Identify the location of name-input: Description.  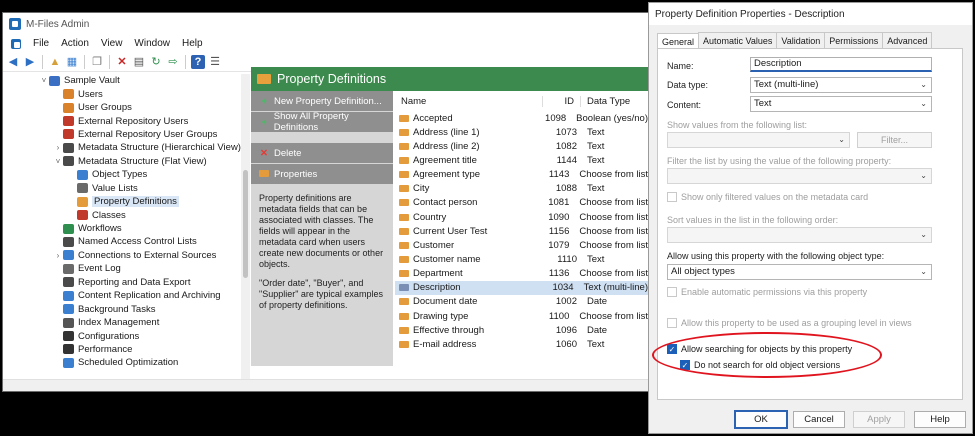
(841, 64).